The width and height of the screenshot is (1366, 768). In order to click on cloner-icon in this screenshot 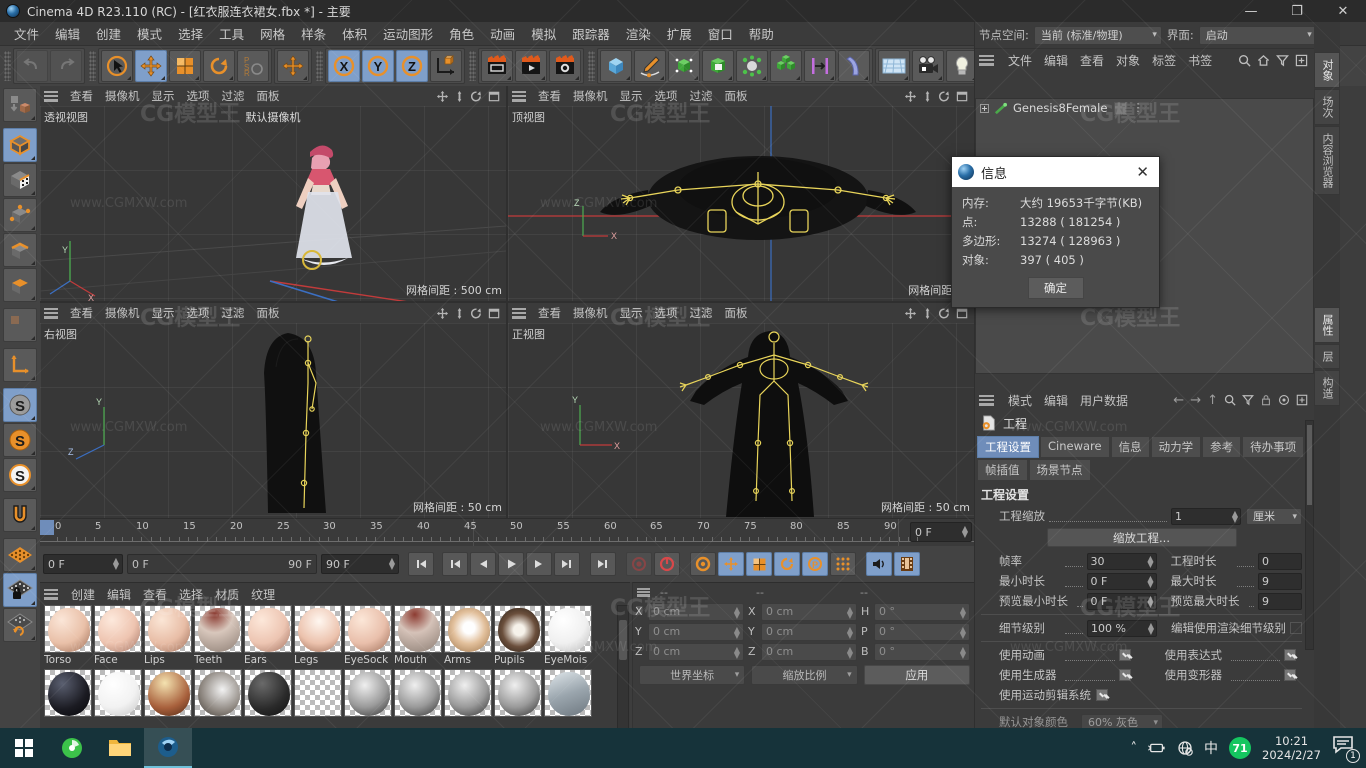, I will do `click(786, 66)`.